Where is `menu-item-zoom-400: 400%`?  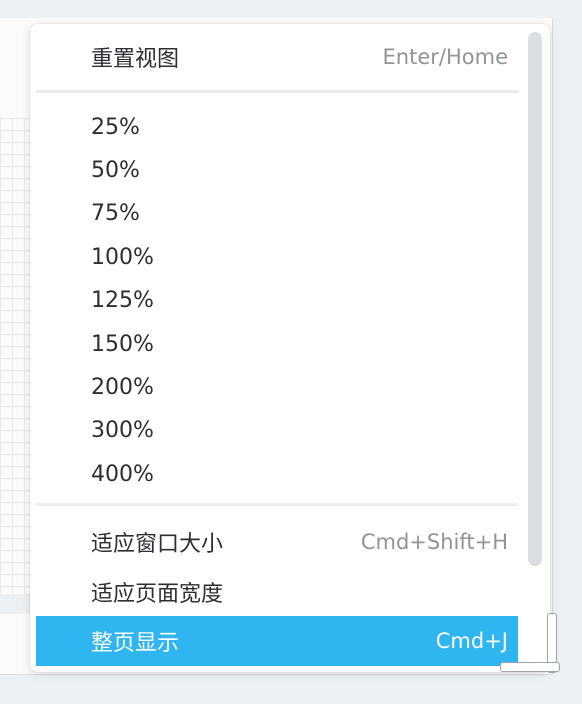
menu-item-zoom-400: 400% is located at coordinates (277, 474).